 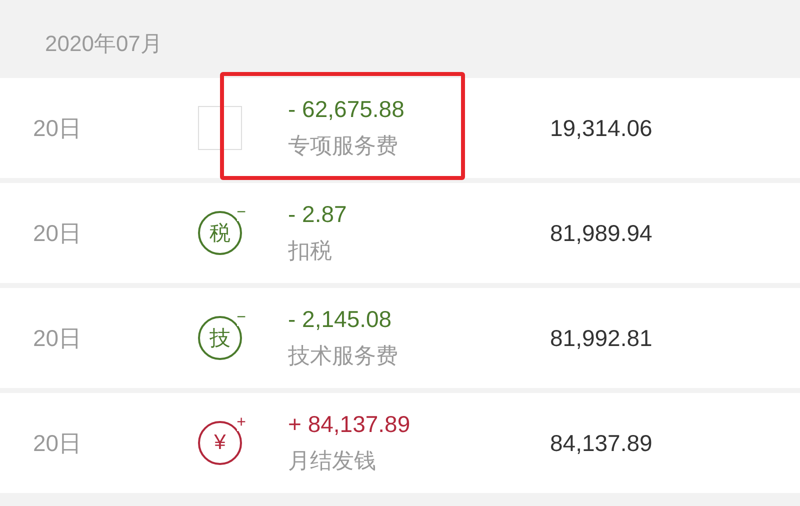 I want to click on description: 专项服务费, so click(x=343, y=146).